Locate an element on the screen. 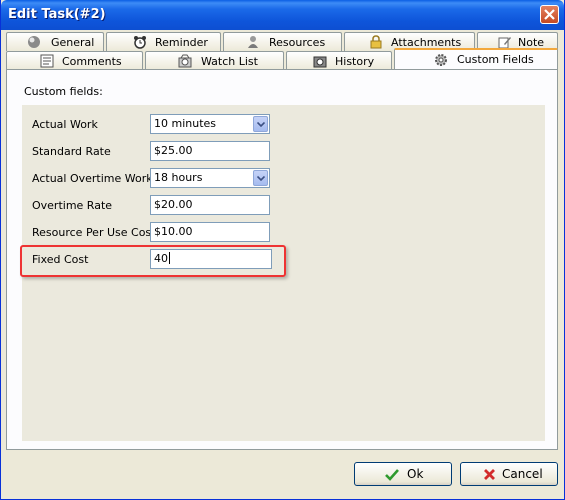 This screenshot has height=500, width=565. overtime-rate-value: $20.00 is located at coordinates (173, 204).